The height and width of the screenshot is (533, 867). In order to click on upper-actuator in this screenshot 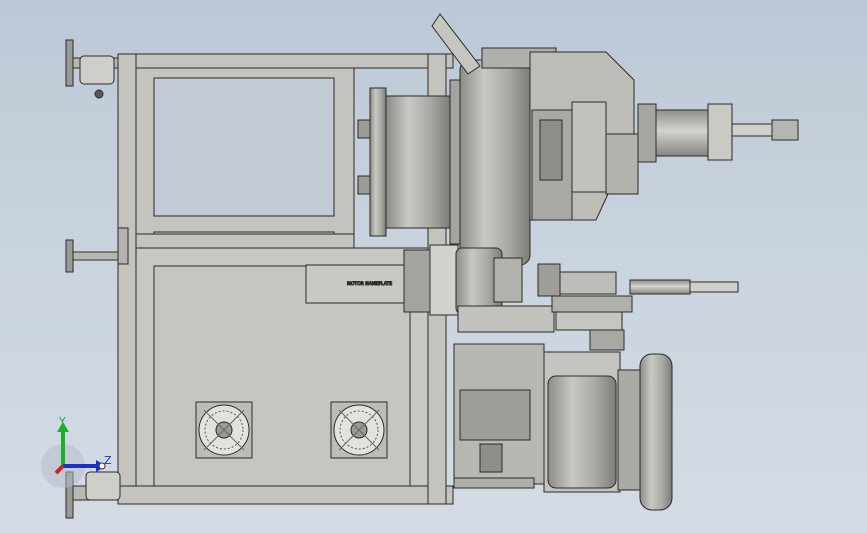, I will do `click(718, 133)`.